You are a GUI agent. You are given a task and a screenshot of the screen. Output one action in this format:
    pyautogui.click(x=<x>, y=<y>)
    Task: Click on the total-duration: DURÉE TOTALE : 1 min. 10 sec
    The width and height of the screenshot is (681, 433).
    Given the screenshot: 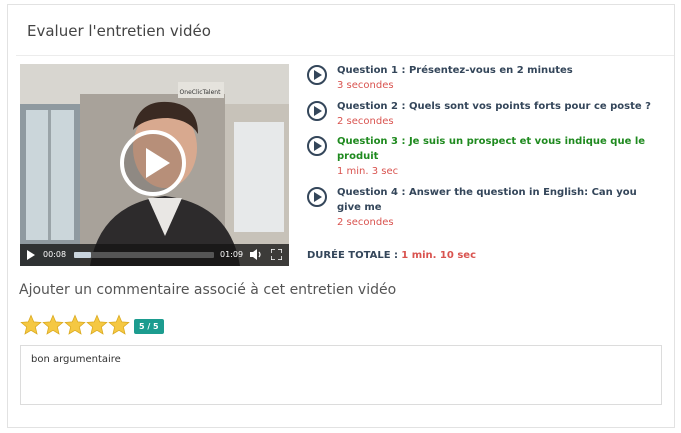 What is the action you would take?
    pyautogui.click(x=391, y=255)
    